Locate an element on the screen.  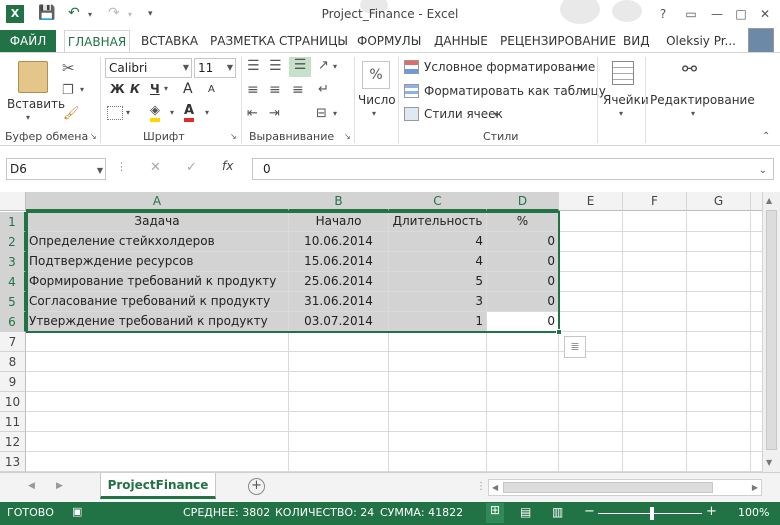
column-header-f: F is located at coordinates (655, 201).